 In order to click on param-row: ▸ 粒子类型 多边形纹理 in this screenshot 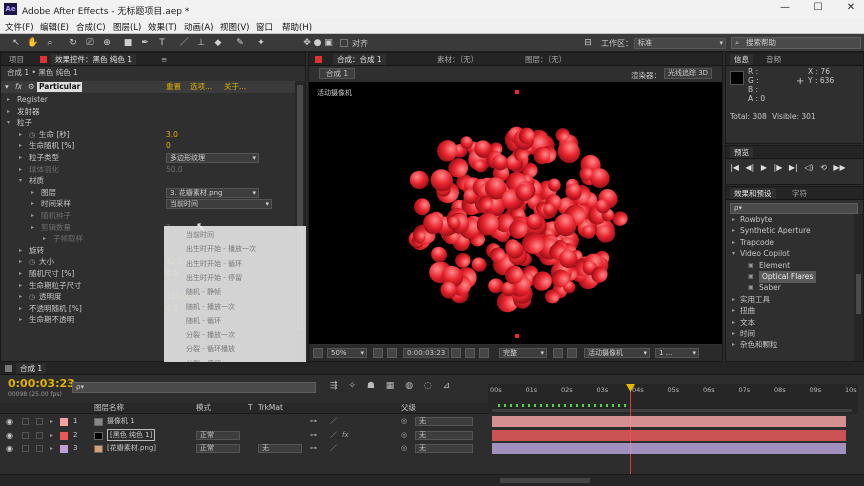, I will do `click(148, 158)`.